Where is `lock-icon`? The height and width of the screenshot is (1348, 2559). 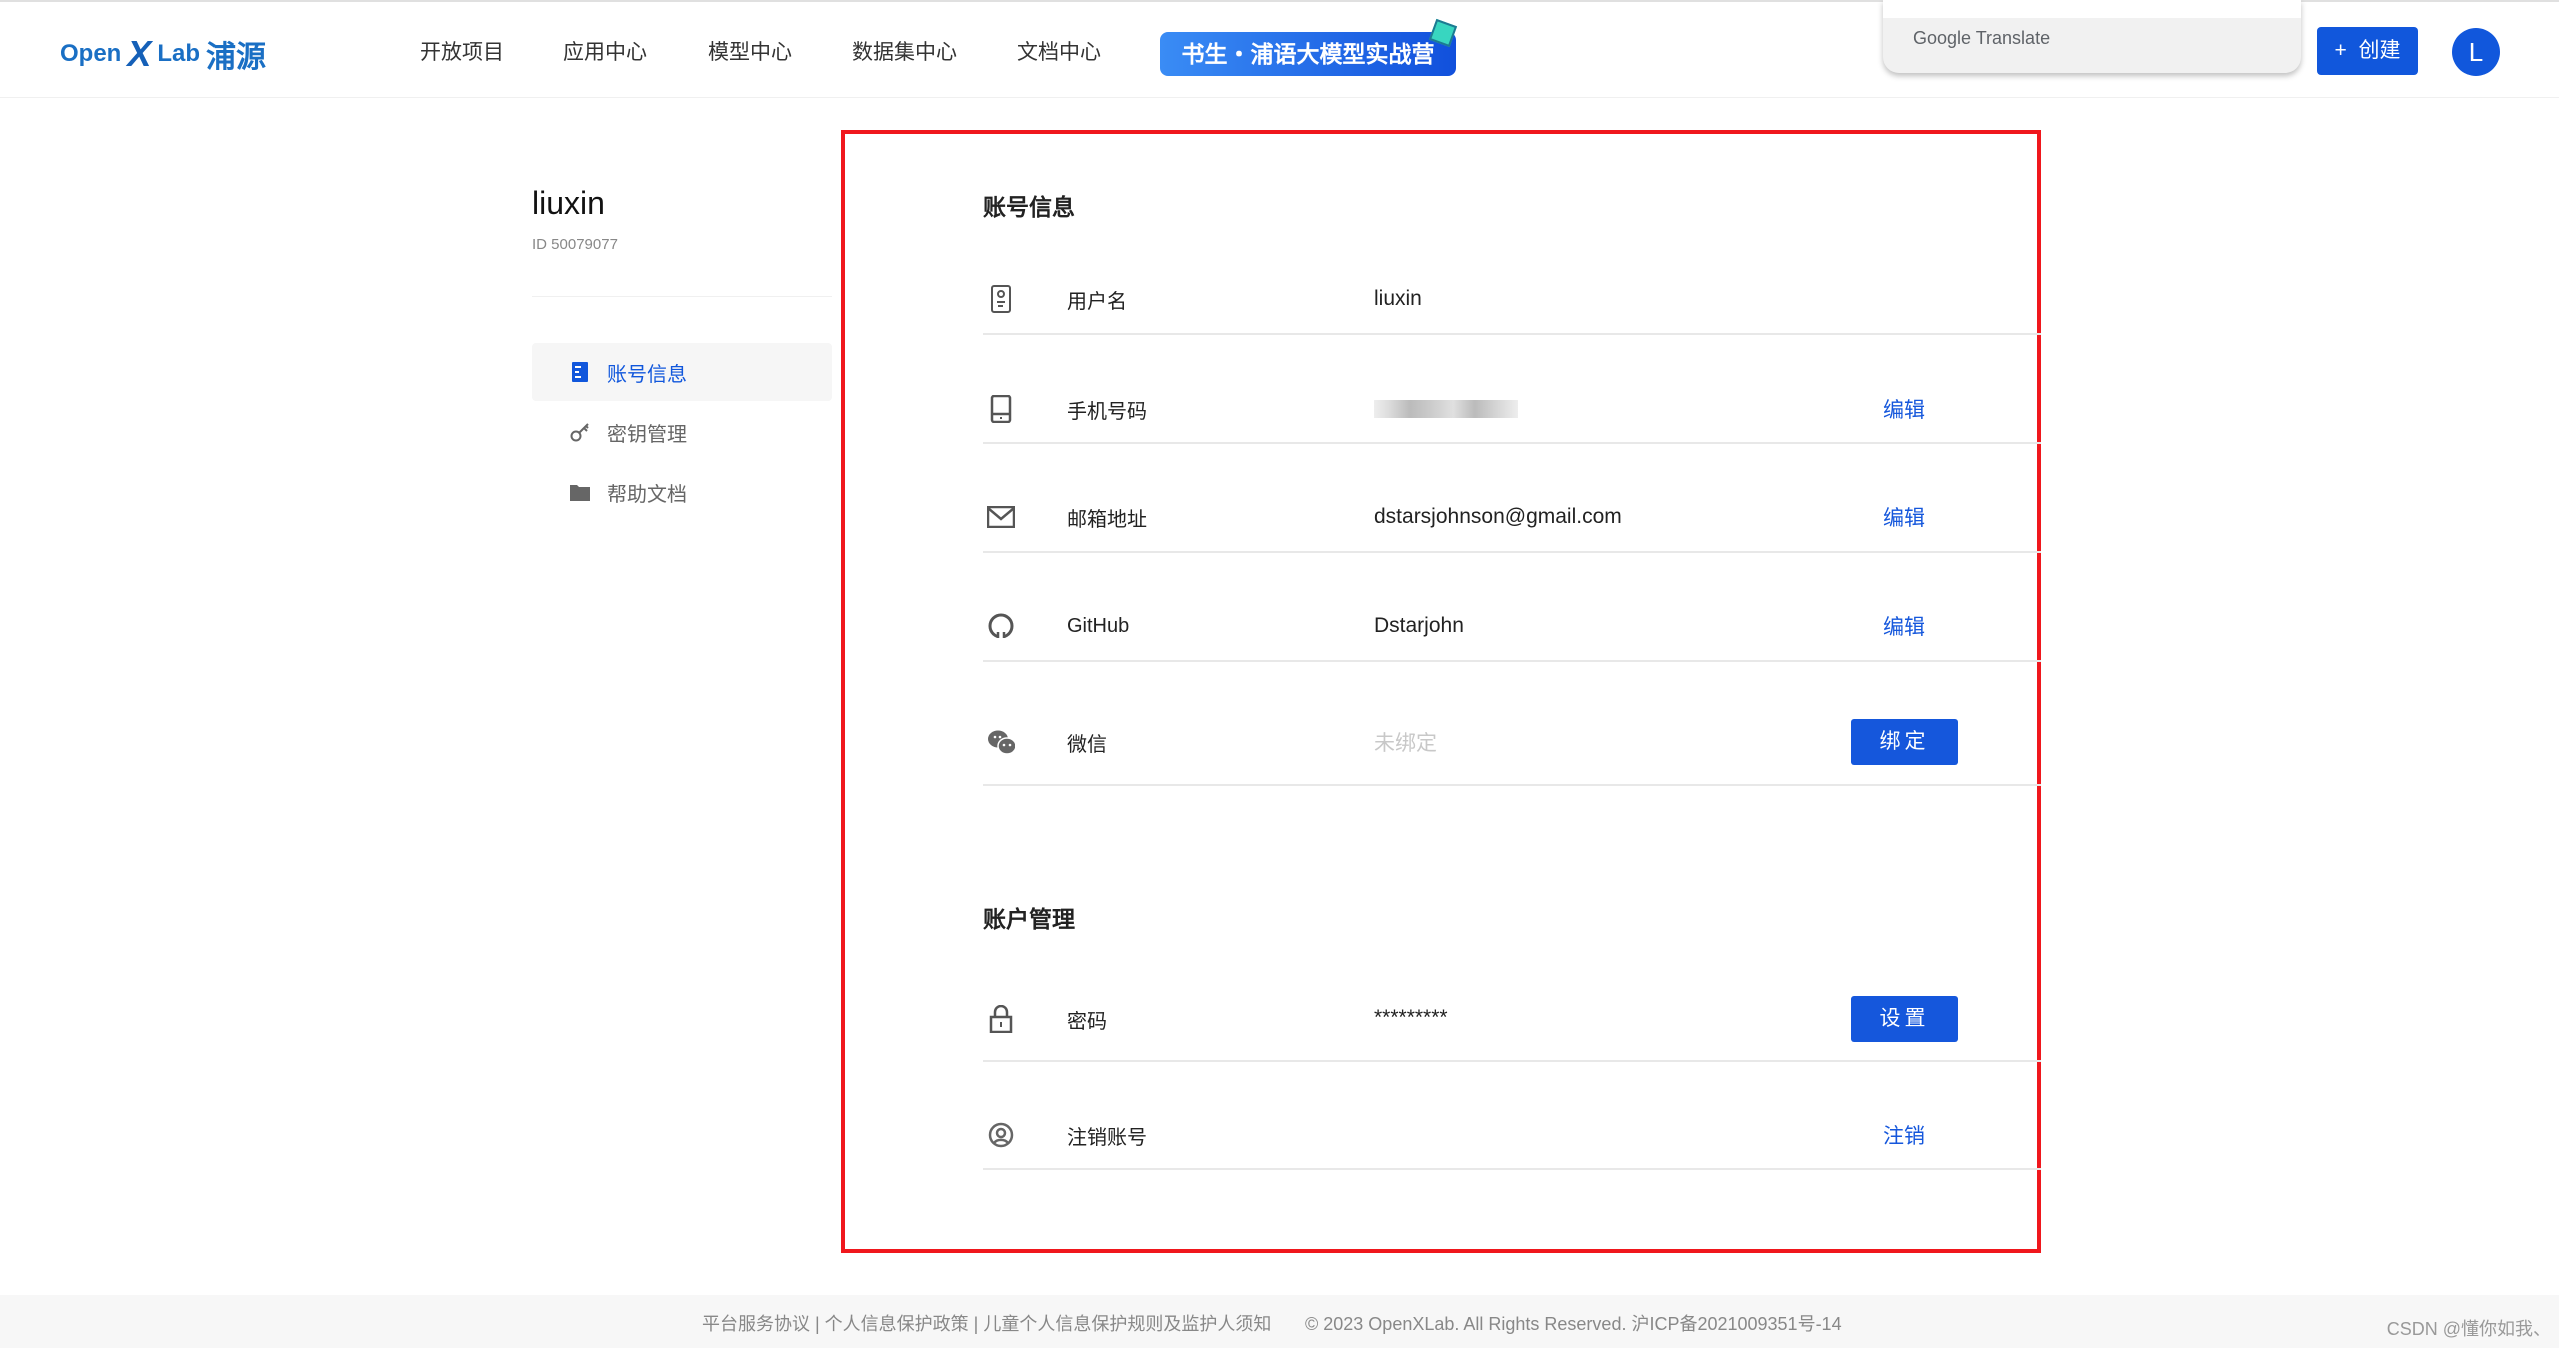
lock-icon is located at coordinates (1001, 1019).